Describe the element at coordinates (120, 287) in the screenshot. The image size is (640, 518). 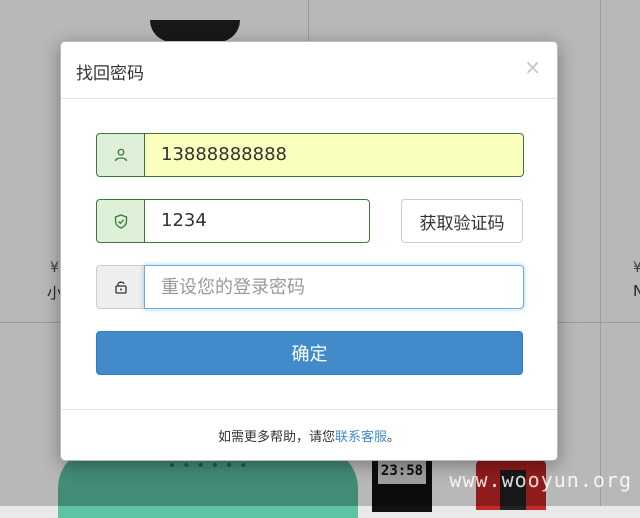
I see `lock-icon` at that location.